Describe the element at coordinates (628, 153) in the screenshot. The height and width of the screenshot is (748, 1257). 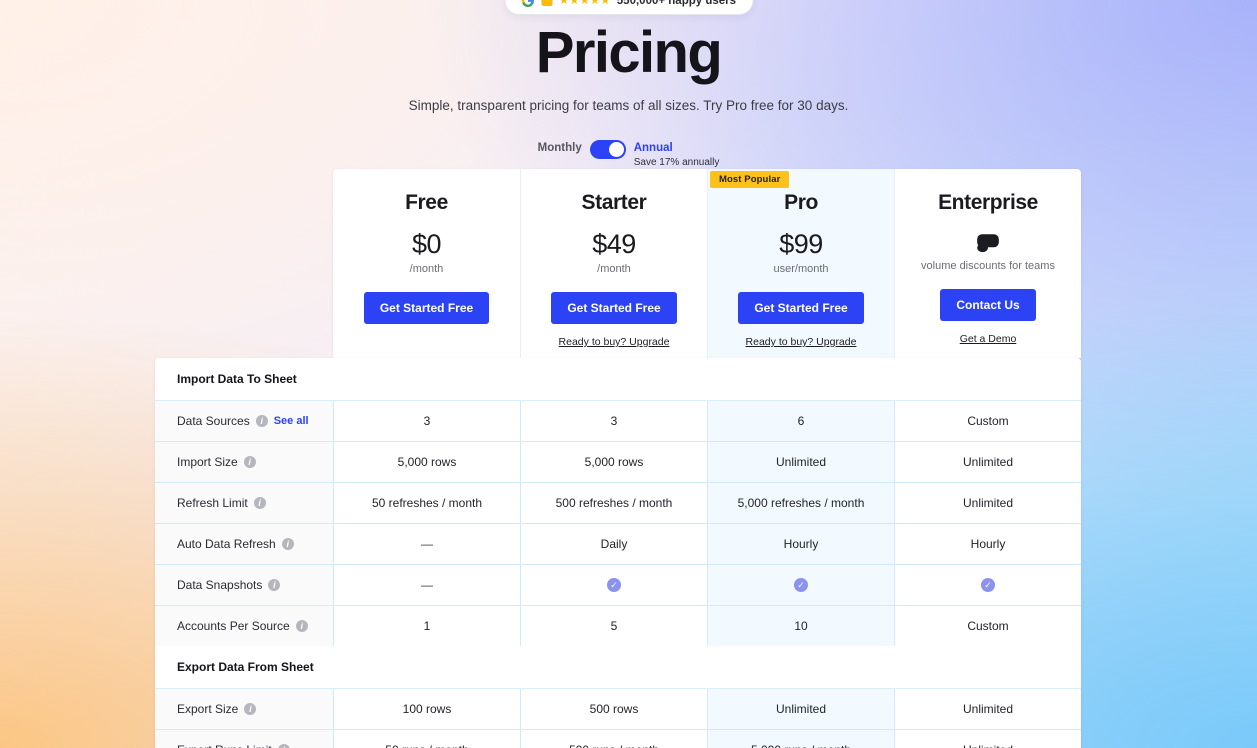
I see `billing-toggle: Monthly Annual Save 17% annually` at that location.